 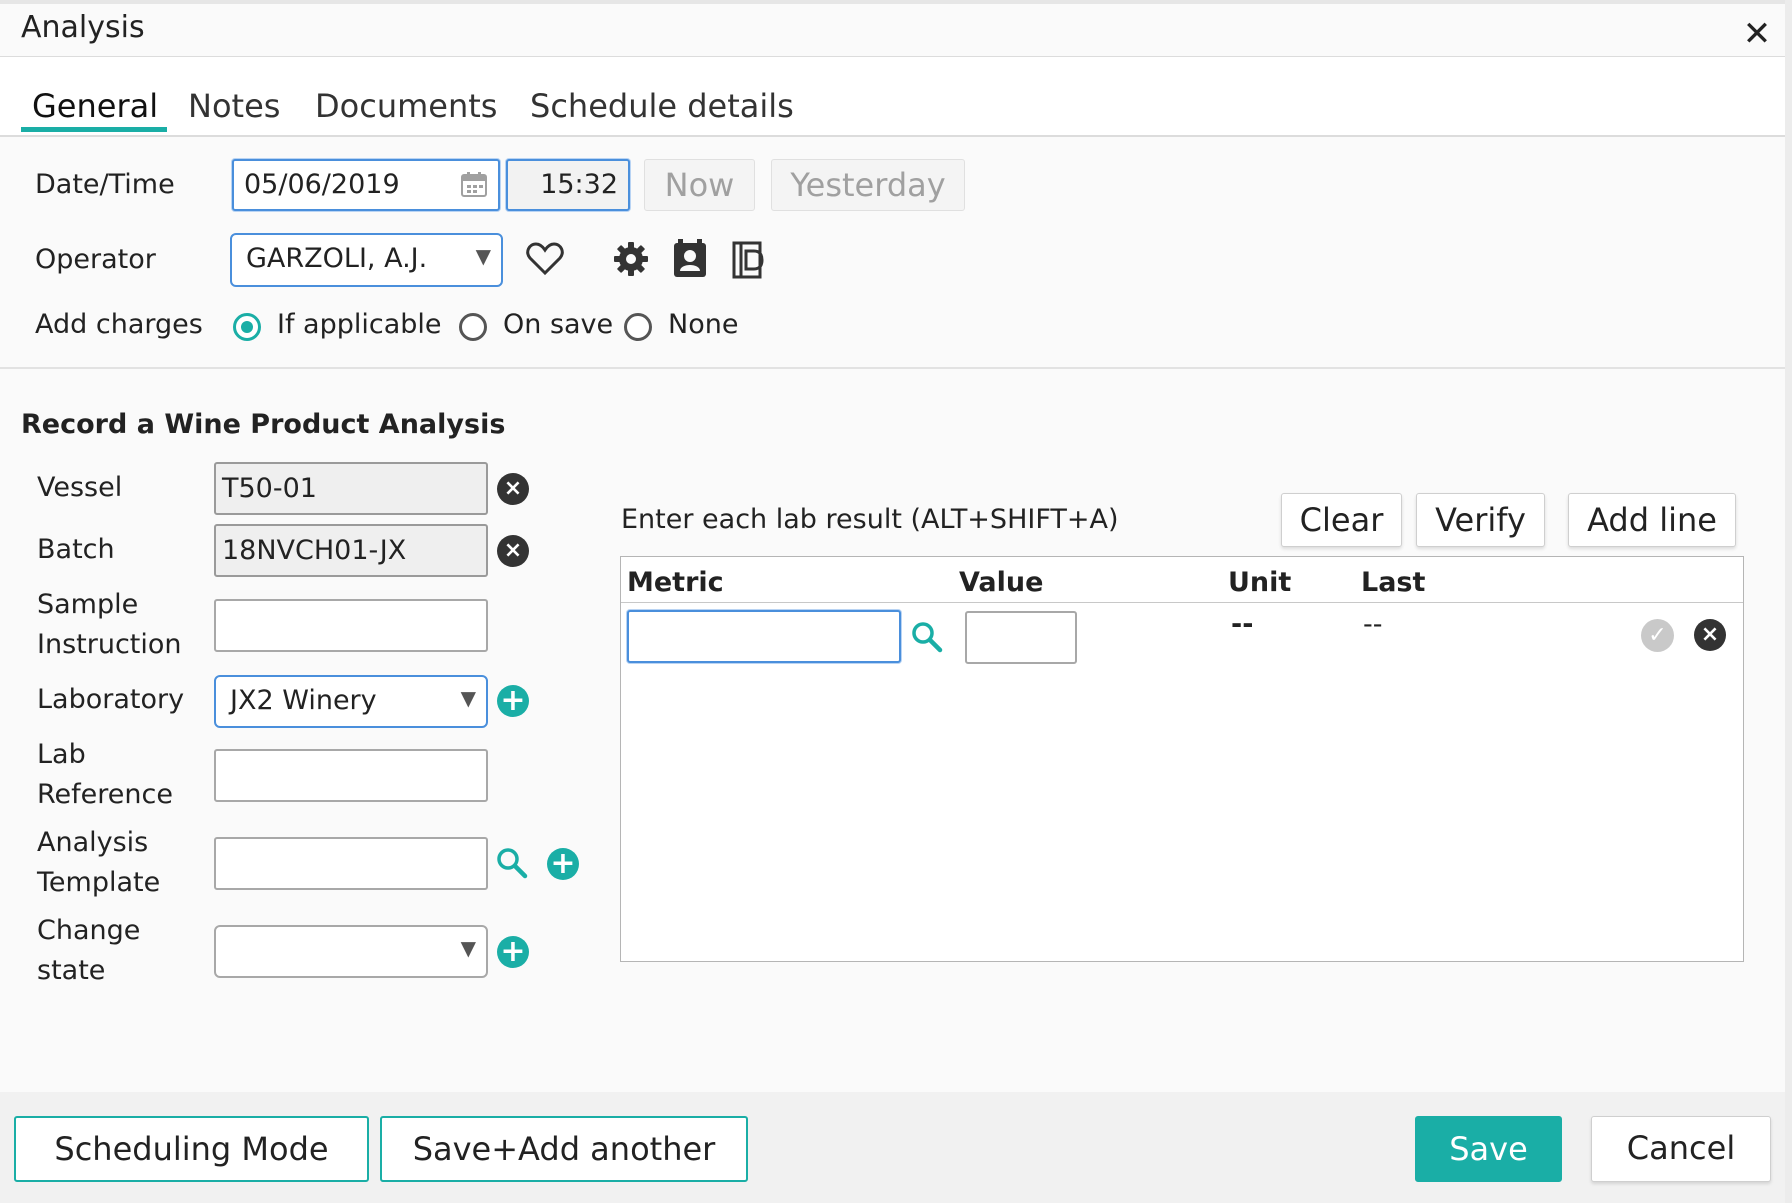 I want to click on sample-instruction-label-line2: Instruction, so click(x=109, y=644).